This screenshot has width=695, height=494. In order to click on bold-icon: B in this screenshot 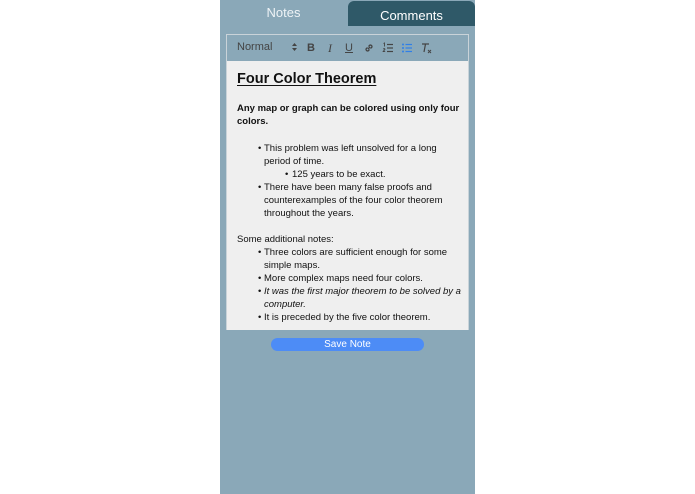, I will do `click(311, 48)`.